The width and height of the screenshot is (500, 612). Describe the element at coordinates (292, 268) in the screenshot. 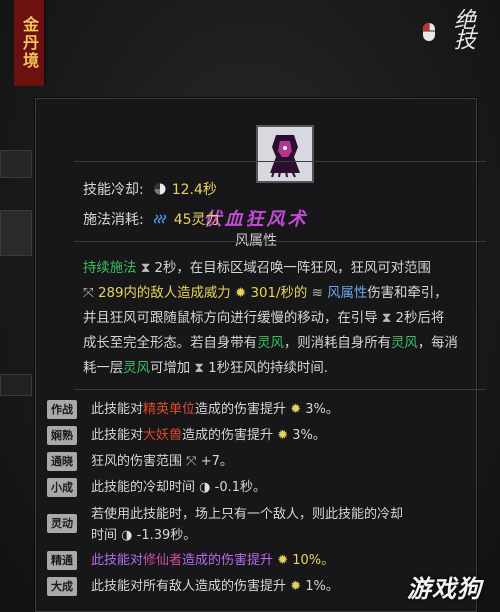

I see `desc-text: 2秒，在目标区域召唤一阵狂风，狂风可对范围` at that location.